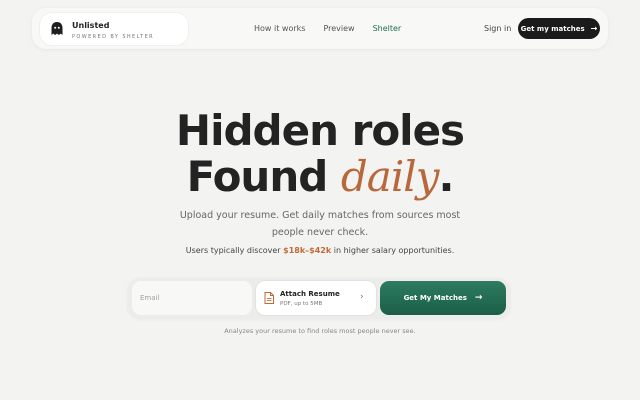 The width and height of the screenshot is (640, 400). What do you see at coordinates (57, 28) in the screenshot?
I see `ghost-logo-icon` at bounding box center [57, 28].